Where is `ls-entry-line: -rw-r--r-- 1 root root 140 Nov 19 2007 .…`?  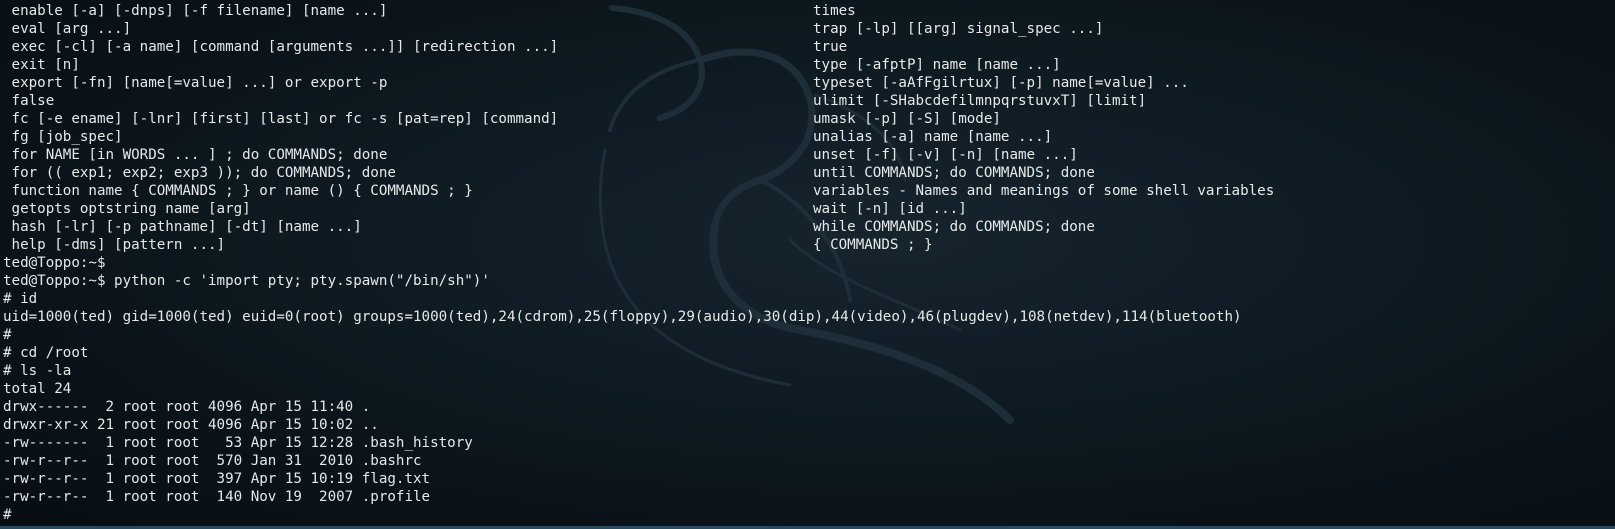 ls-entry-line: -rw-r--r-- 1 root root 140 Nov 19 2007 .… is located at coordinates (217, 497).